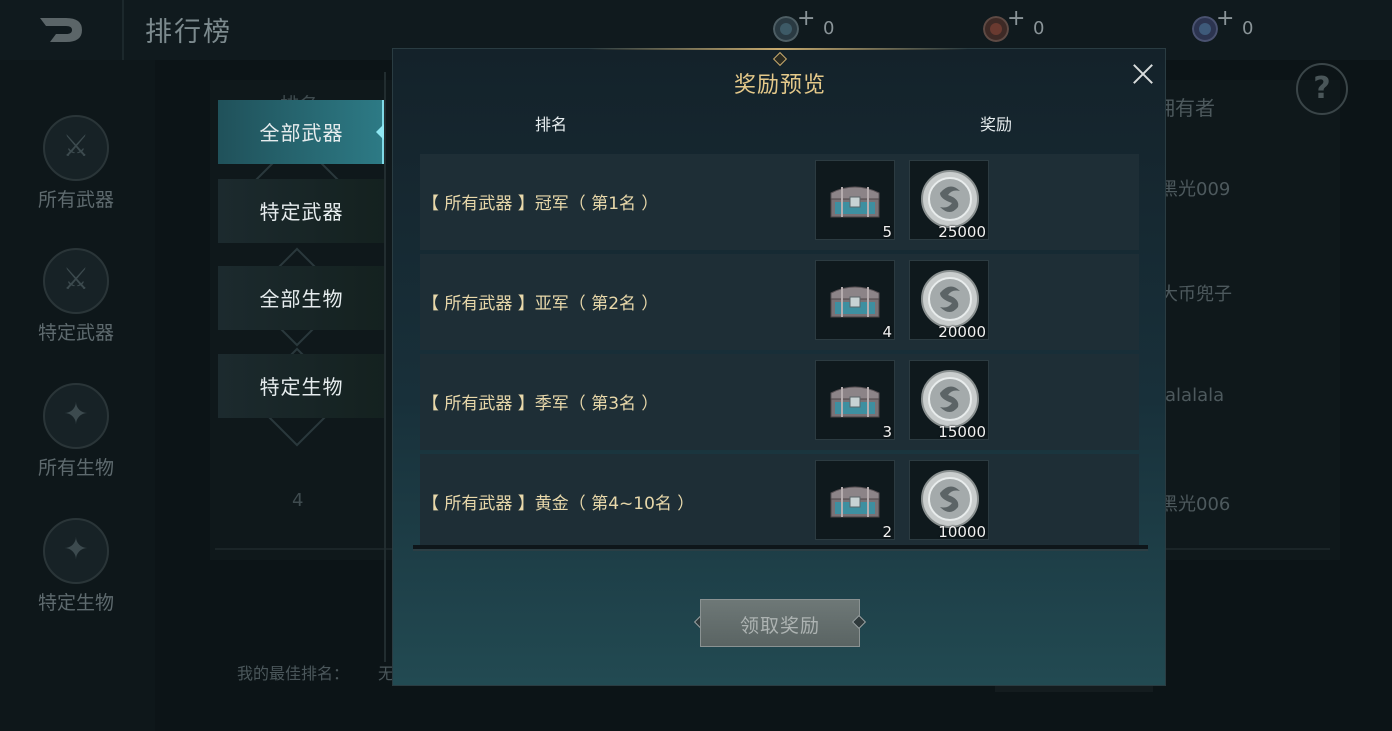 Image resolution: width=1392 pixels, height=731 pixels. Describe the element at coordinates (75, 603) in the screenshot. I see `nav-label: 特定生物` at that location.